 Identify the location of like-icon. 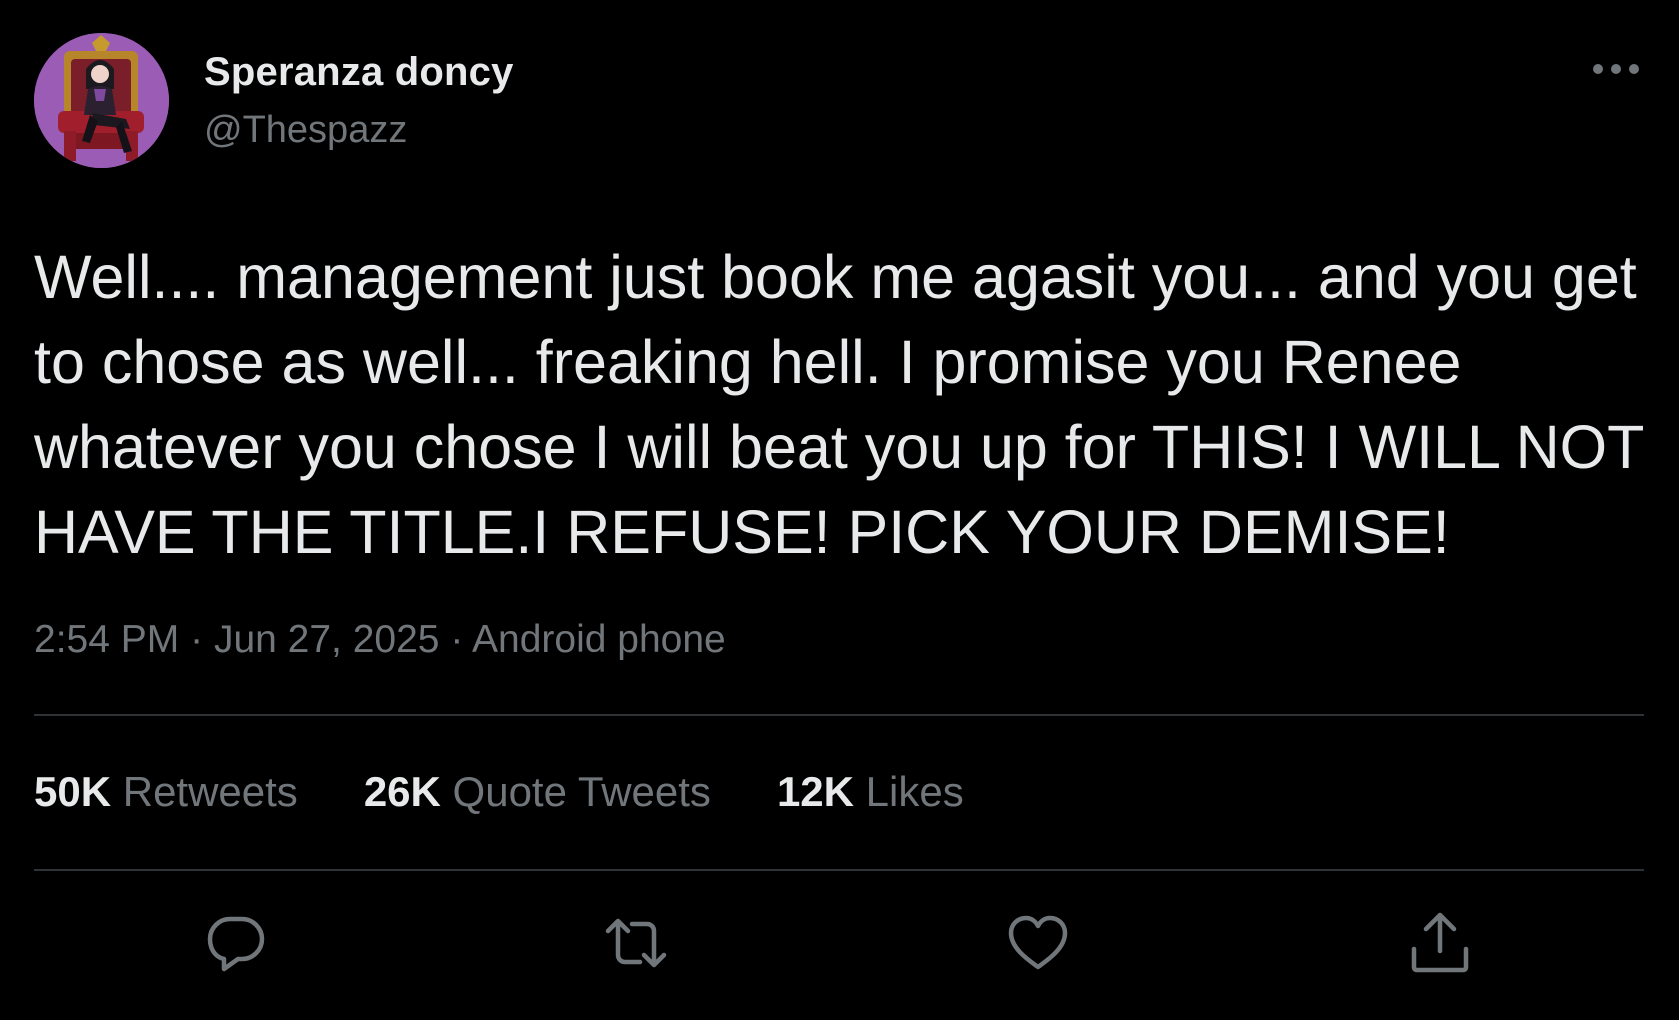
(1038, 942).